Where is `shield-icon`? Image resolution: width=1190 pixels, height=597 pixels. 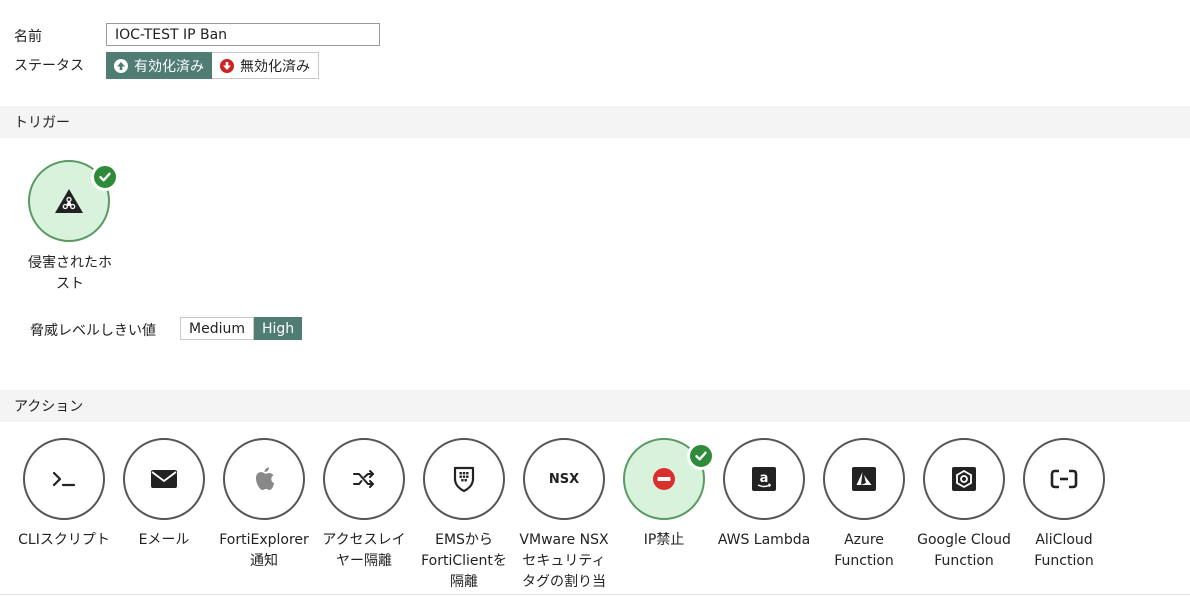
shield-icon is located at coordinates (464, 479).